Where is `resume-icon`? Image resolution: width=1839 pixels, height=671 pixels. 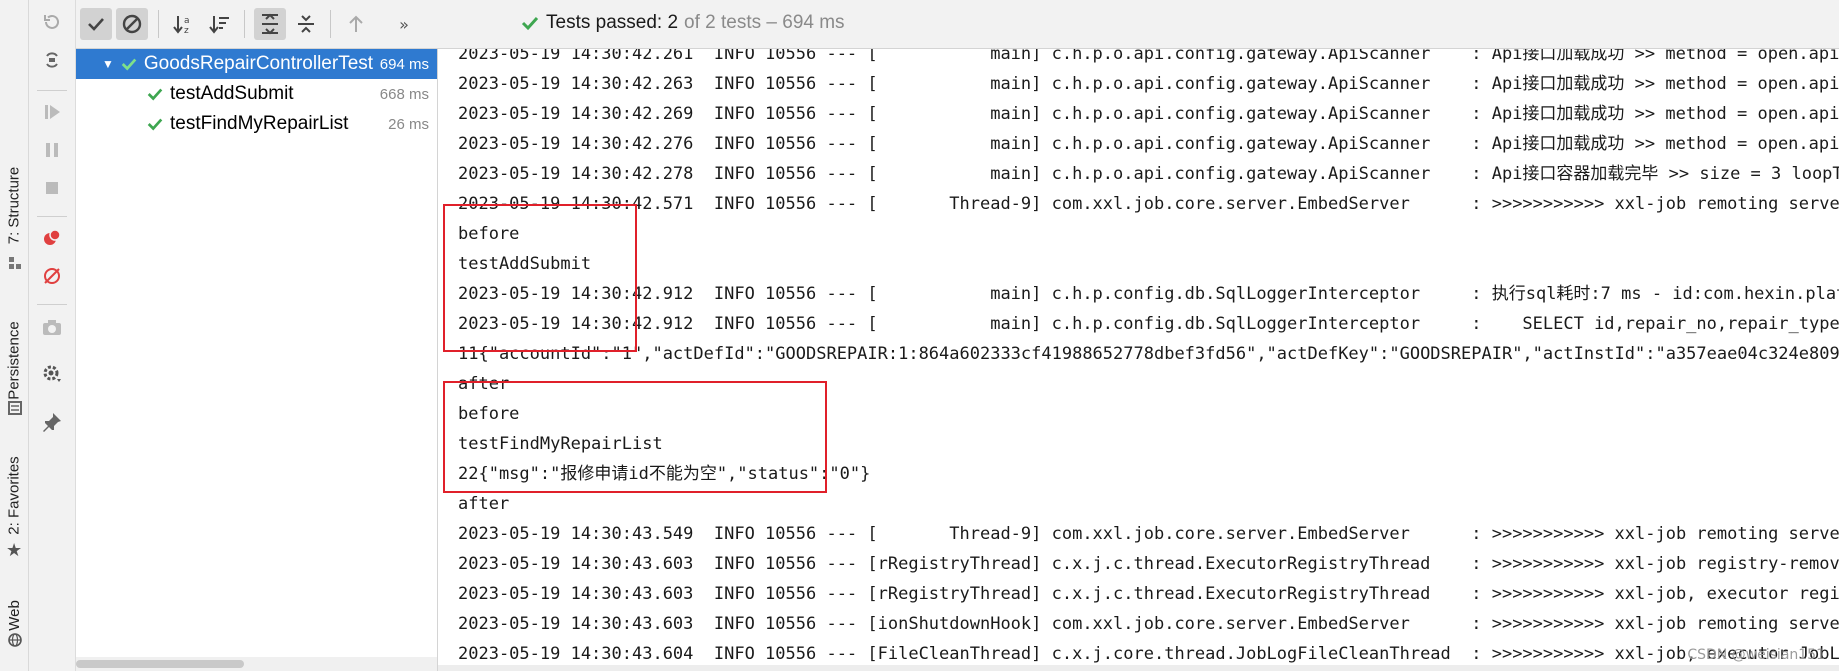
resume-icon is located at coordinates (52, 112).